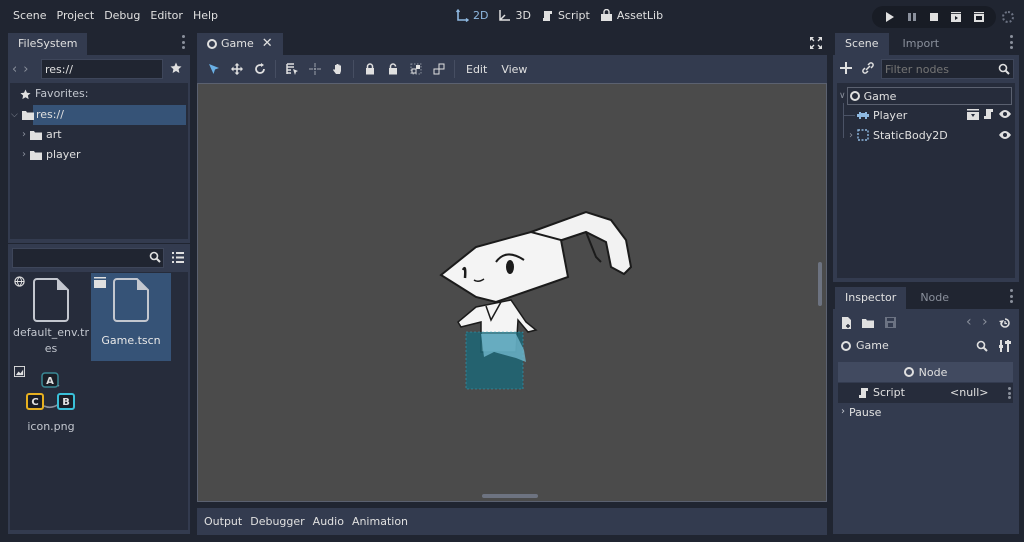 Image resolution: width=1024 pixels, height=542 pixels. I want to click on script-value: <null>, so click(969, 392).